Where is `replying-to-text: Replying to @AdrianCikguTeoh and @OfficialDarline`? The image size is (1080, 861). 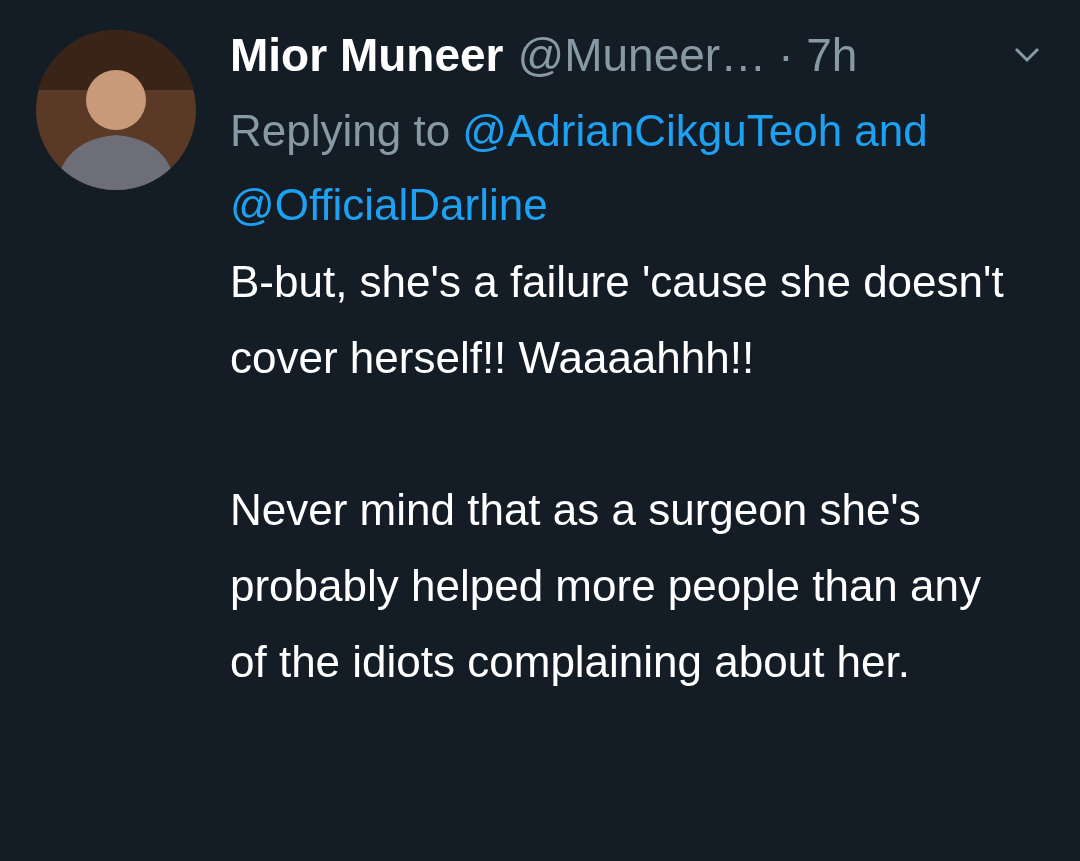
replying-to-text: Replying to @AdrianCikguTeoh and @OfficialDarline is located at coordinates (579, 168).